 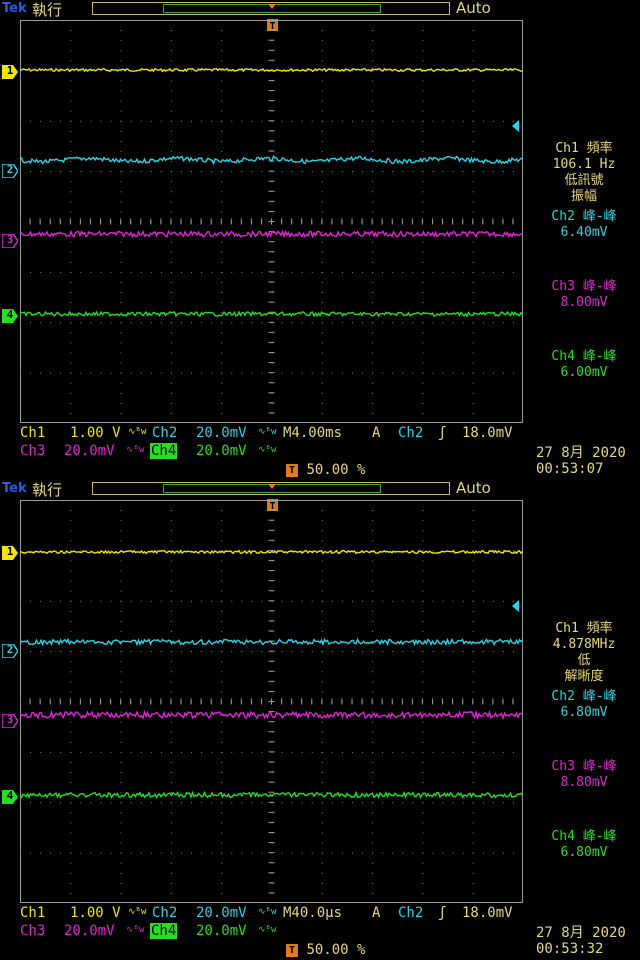 What do you see at coordinates (515, 126) in the screenshot?
I see `trigger-level-arrow-icon` at bounding box center [515, 126].